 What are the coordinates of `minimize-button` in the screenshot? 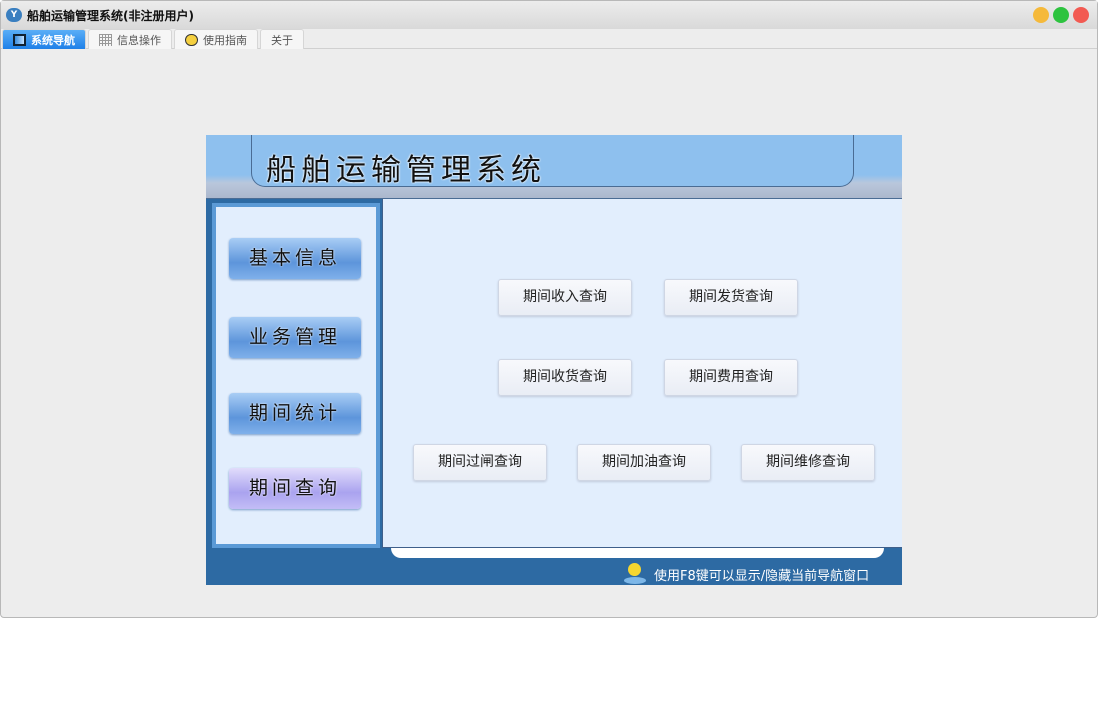 It's located at (1041, 15).